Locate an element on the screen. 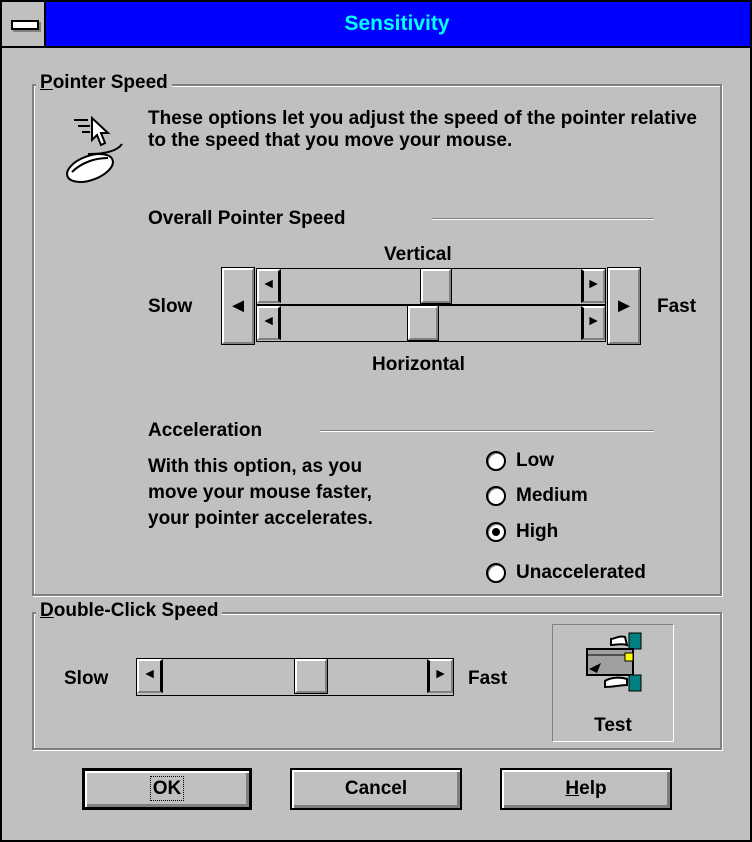  radio-high-label: High is located at coordinates (537, 531).